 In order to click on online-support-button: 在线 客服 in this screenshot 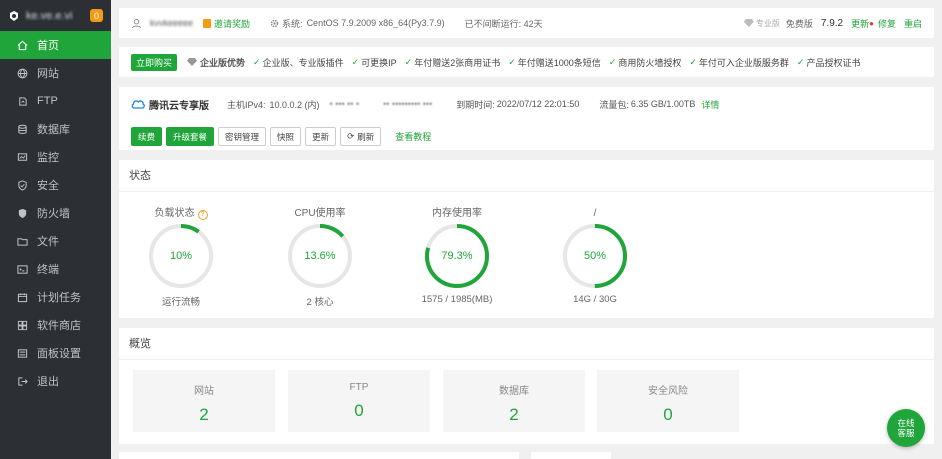, I will do `click(906, 428)`.